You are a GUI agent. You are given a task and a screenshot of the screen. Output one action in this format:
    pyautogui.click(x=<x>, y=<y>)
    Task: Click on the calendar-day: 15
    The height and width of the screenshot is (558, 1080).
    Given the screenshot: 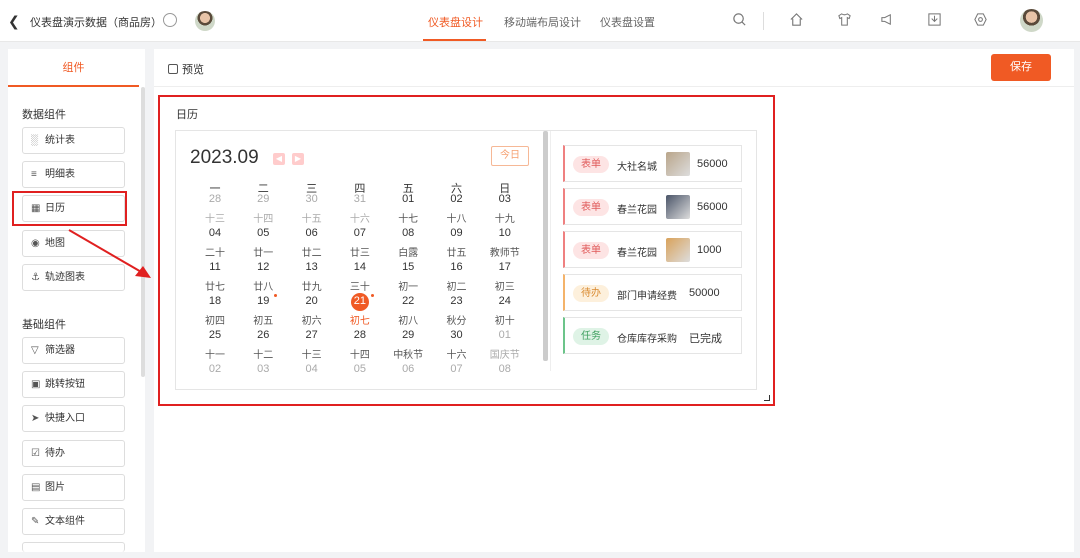 What is the action you would take?
    pyautogui.click(x=408, y=267)
    